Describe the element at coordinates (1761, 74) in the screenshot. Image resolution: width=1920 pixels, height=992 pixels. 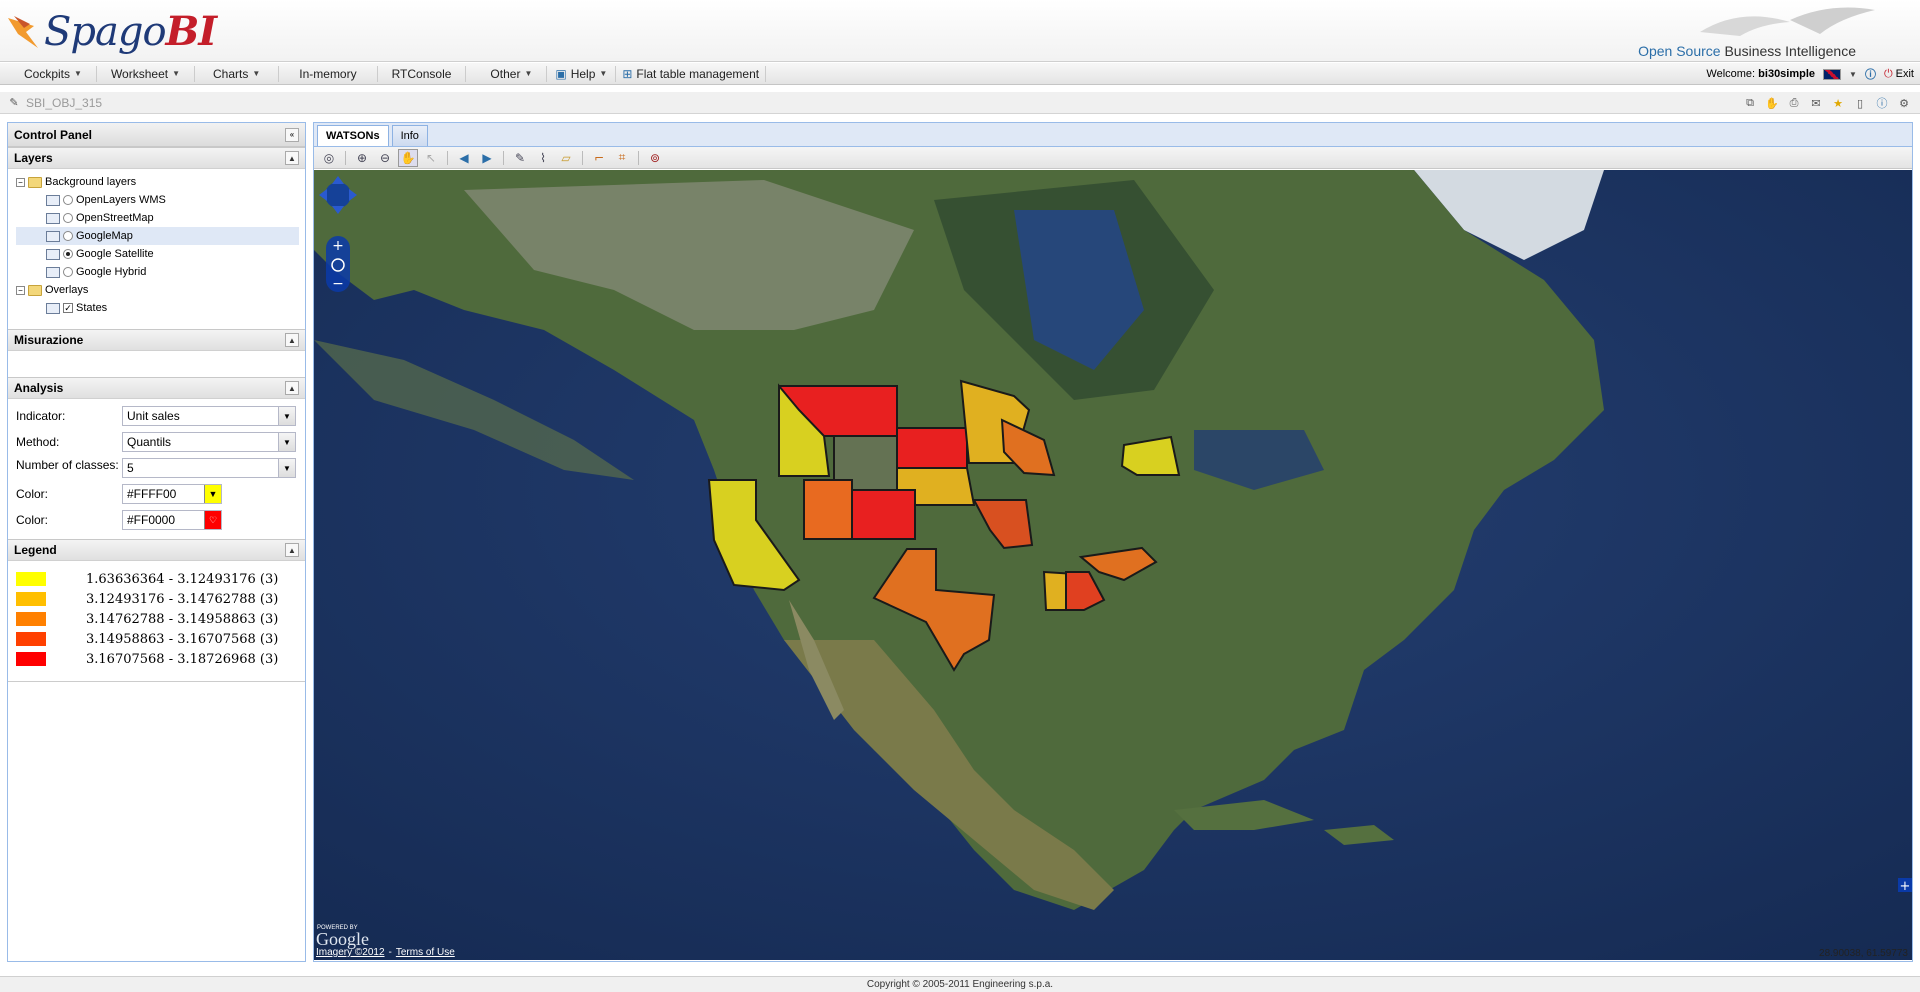
I see `welcome-label: Welcome: bi30simple` at that location.